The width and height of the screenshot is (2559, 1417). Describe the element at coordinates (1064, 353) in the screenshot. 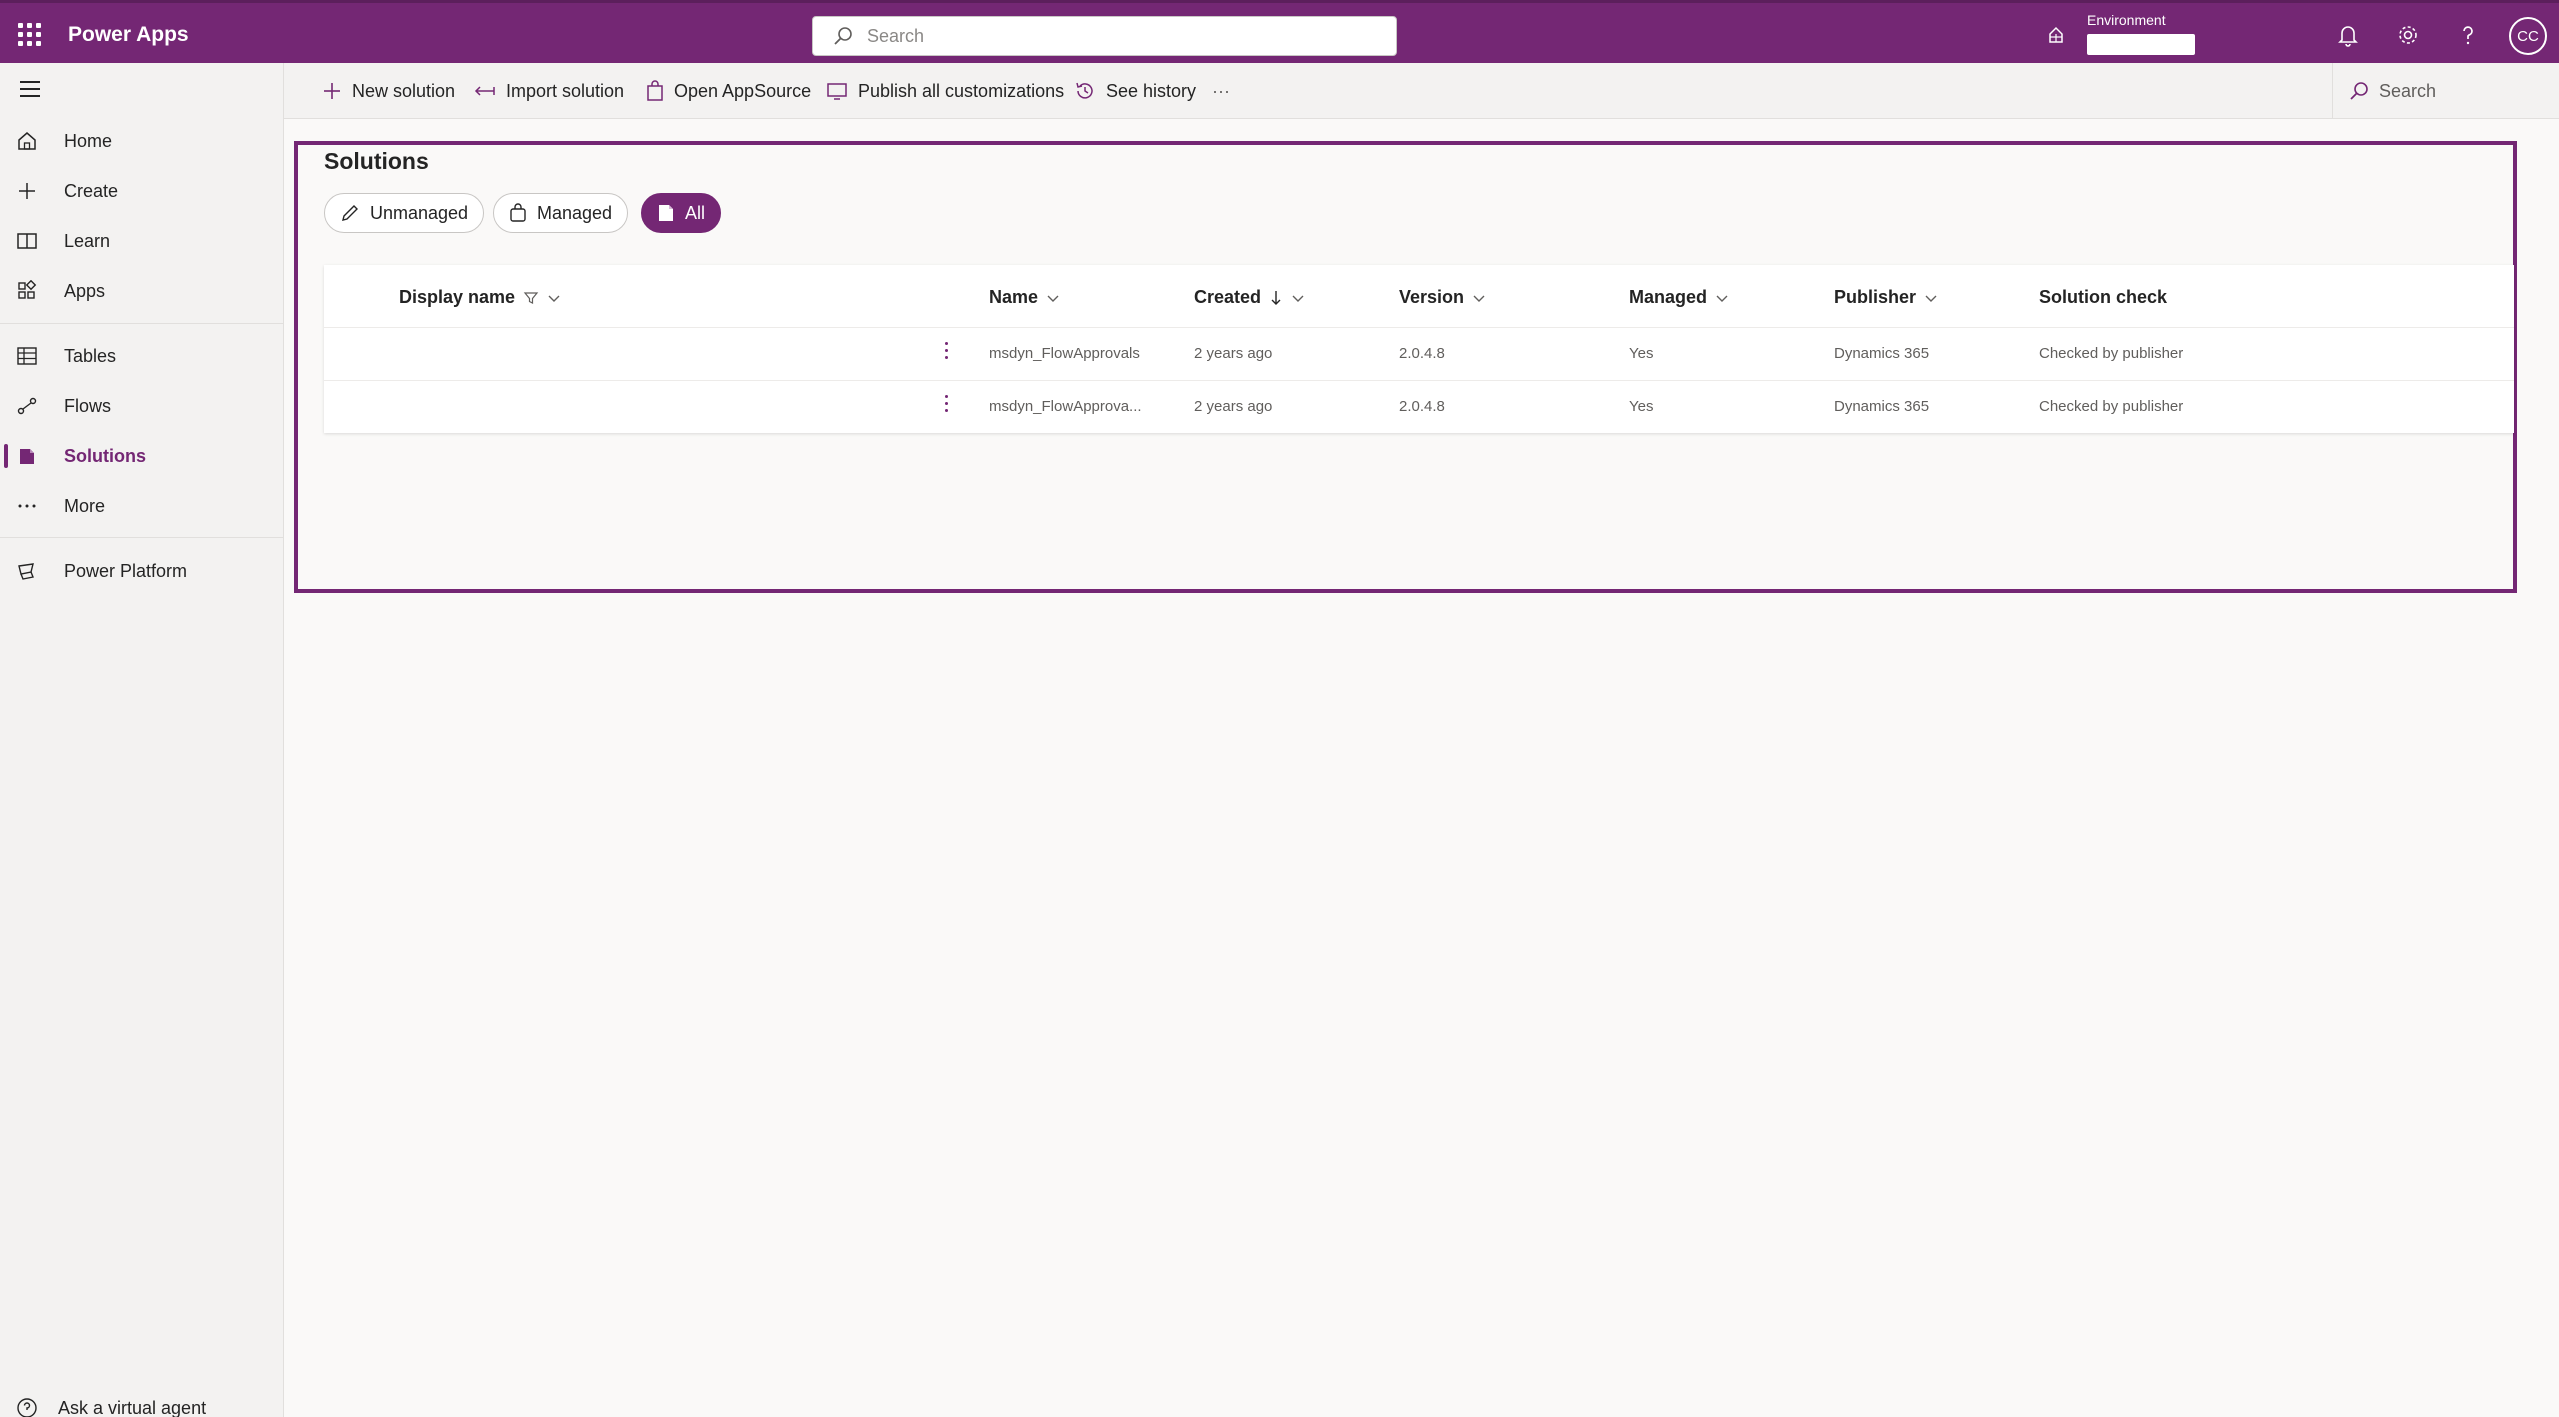

I see `cell-name: msdyn_FlowApprovals` at that location.